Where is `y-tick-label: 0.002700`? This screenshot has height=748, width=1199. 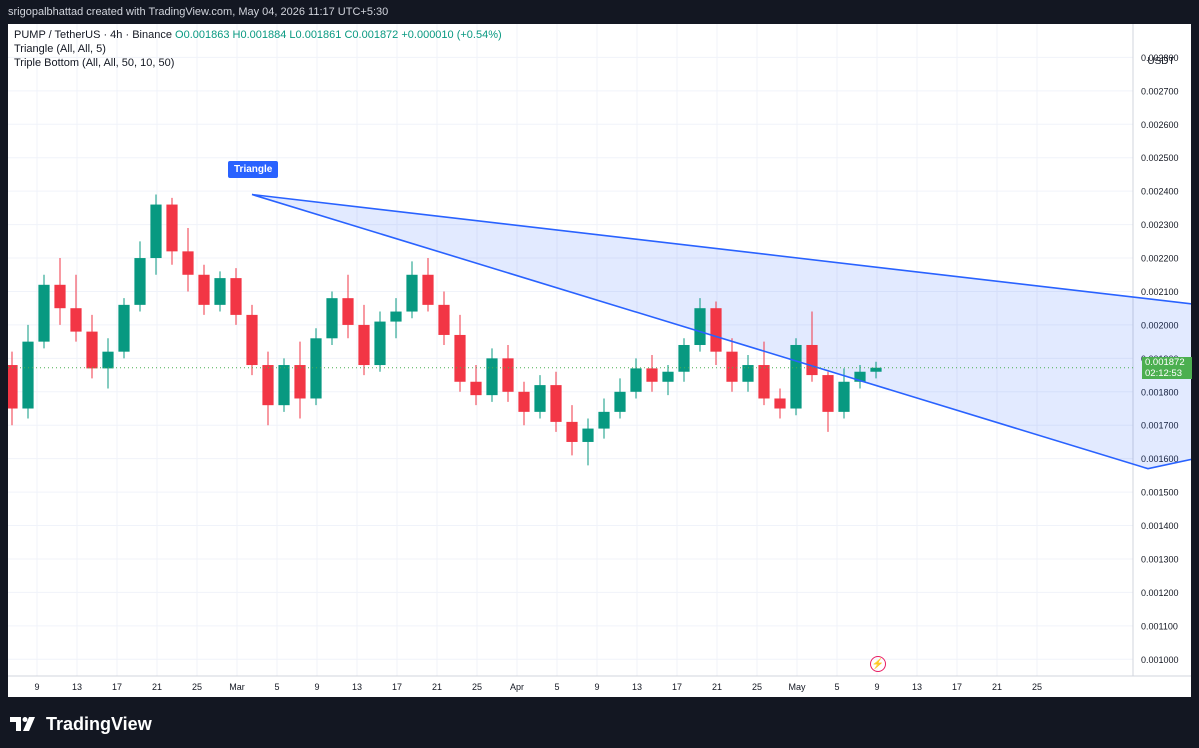 y-tick-label: 0.002700 is located at coordinates (1160, 91).